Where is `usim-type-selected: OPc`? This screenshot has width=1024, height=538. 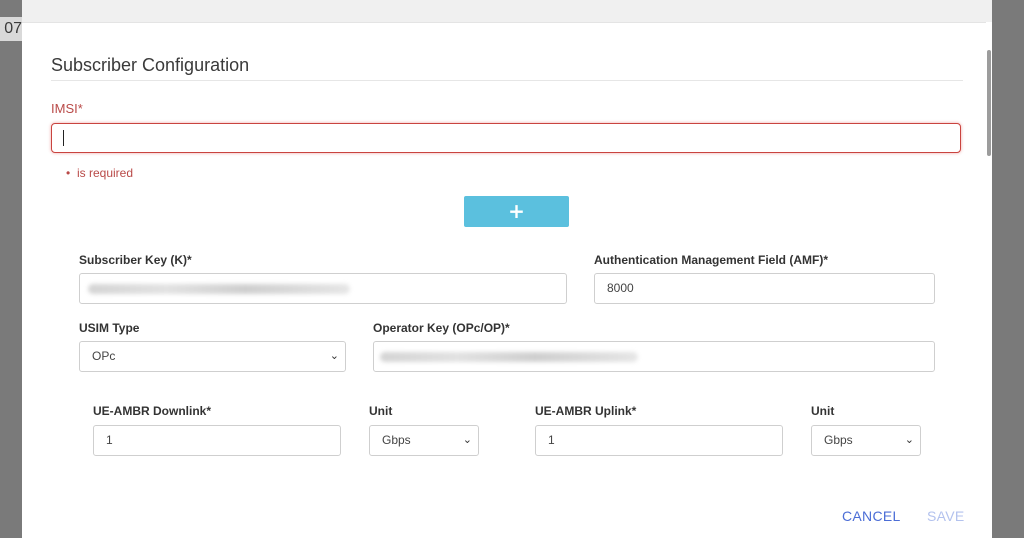
usim-type-selected: OPc is located at coordinates (104, 356).